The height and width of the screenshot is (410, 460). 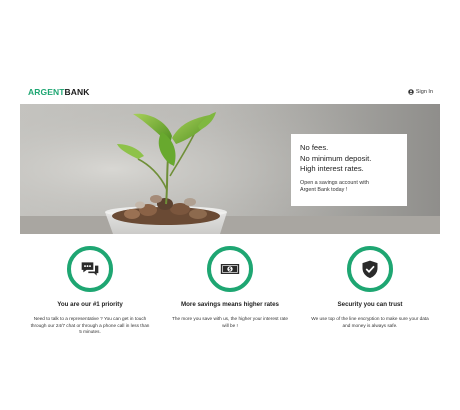 I want to click on chat-icon, so click(x=90, y=269).